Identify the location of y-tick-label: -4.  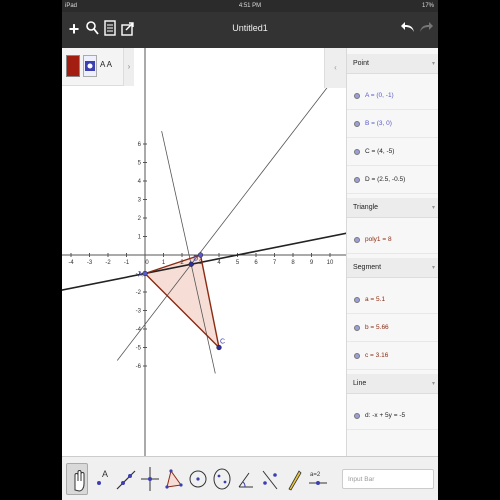
(139, 330).